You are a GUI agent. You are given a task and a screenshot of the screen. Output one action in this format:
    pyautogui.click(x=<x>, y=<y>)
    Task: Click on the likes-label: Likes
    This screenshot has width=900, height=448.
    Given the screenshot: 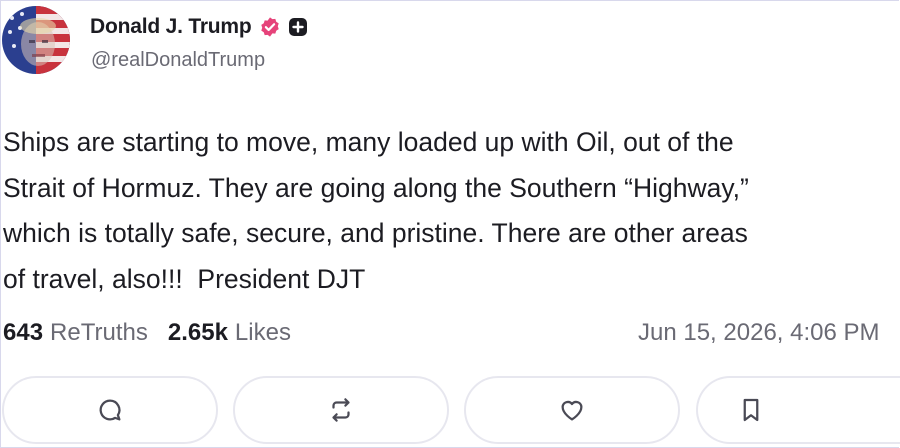 What is the action you would take?
    pyautogui.click(x=263, y=333)
    